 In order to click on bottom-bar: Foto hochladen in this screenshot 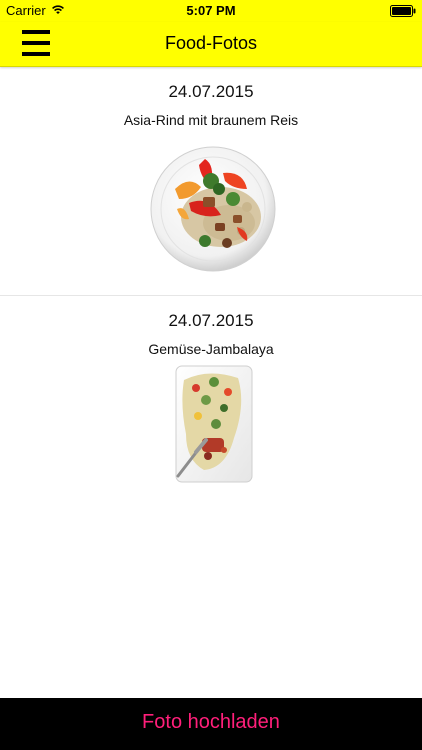, I will do `click(211, 724)`.